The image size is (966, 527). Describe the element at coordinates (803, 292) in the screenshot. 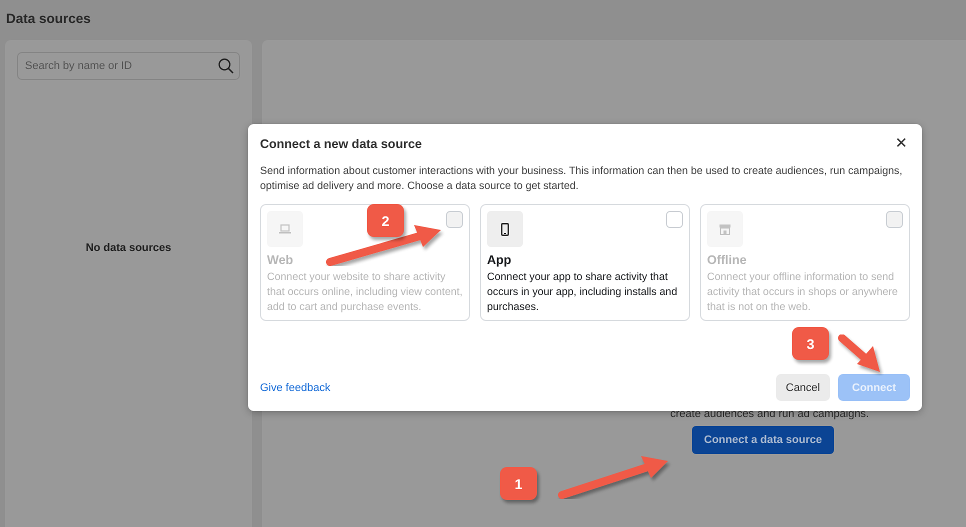

I see `option-description: Connect your offline information to send activity that occurs in shops or anywhere that is not on the web.` at that location.